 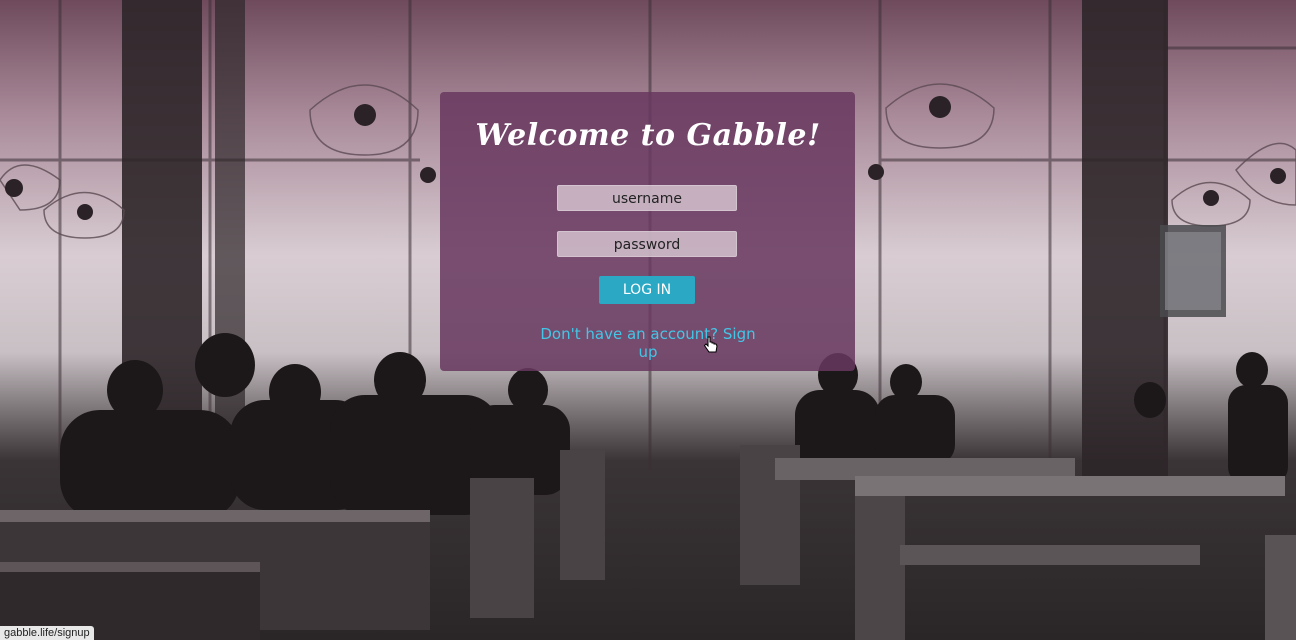 I want to click on welcome-title: Welcome to Gabble!, so click(x=648, y=135).